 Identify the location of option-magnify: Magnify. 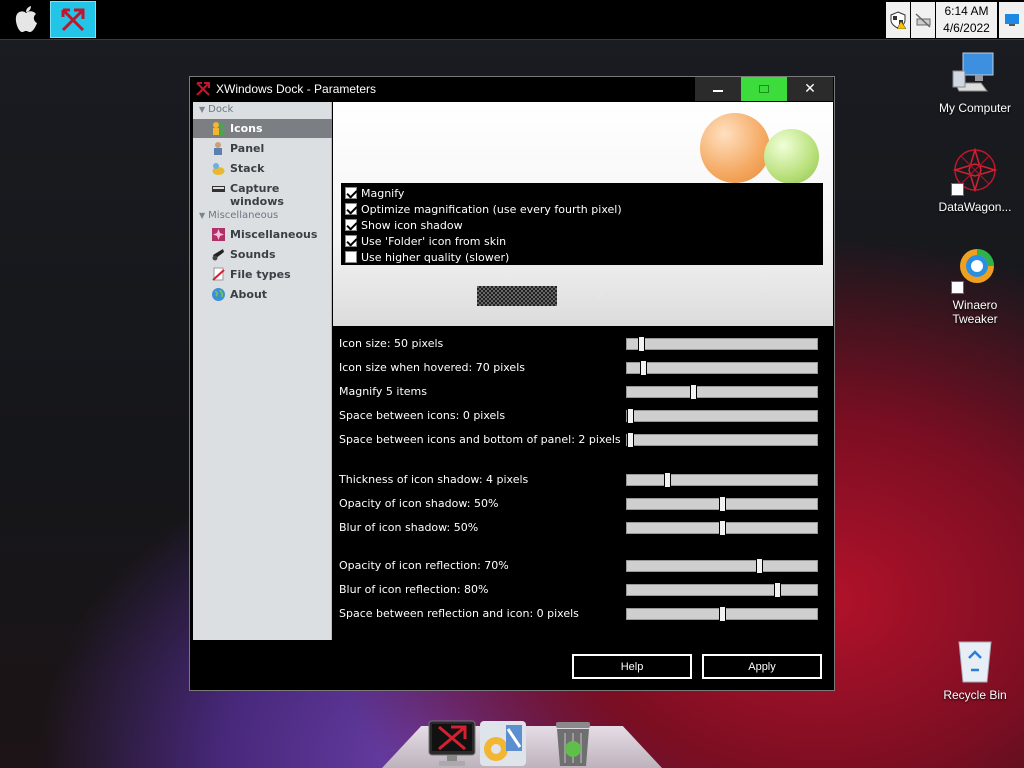
(582, 193).